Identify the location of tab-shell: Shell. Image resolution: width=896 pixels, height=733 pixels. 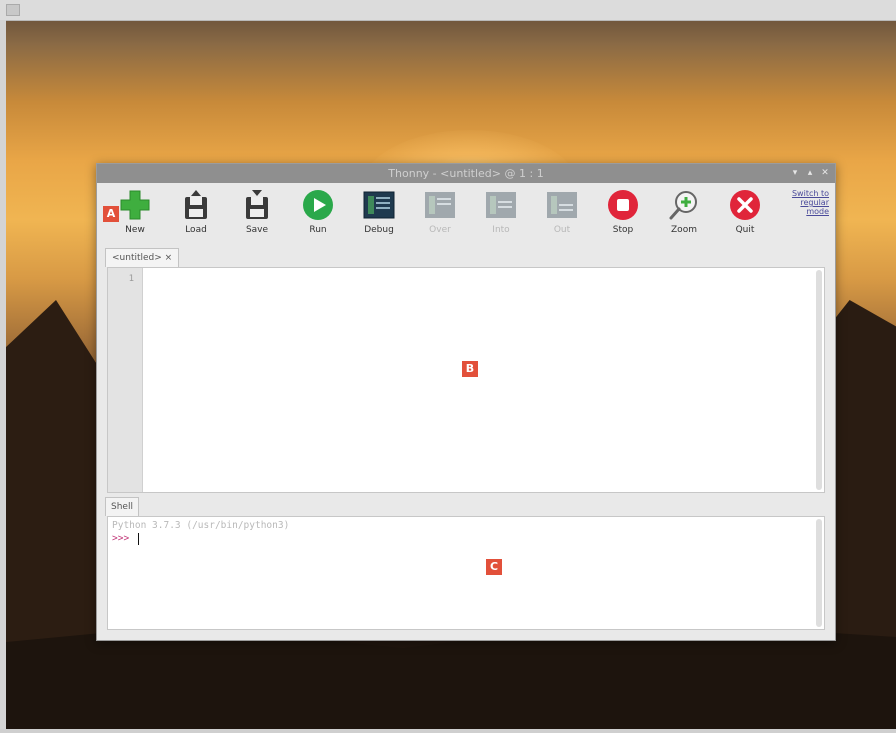
(122, 506).